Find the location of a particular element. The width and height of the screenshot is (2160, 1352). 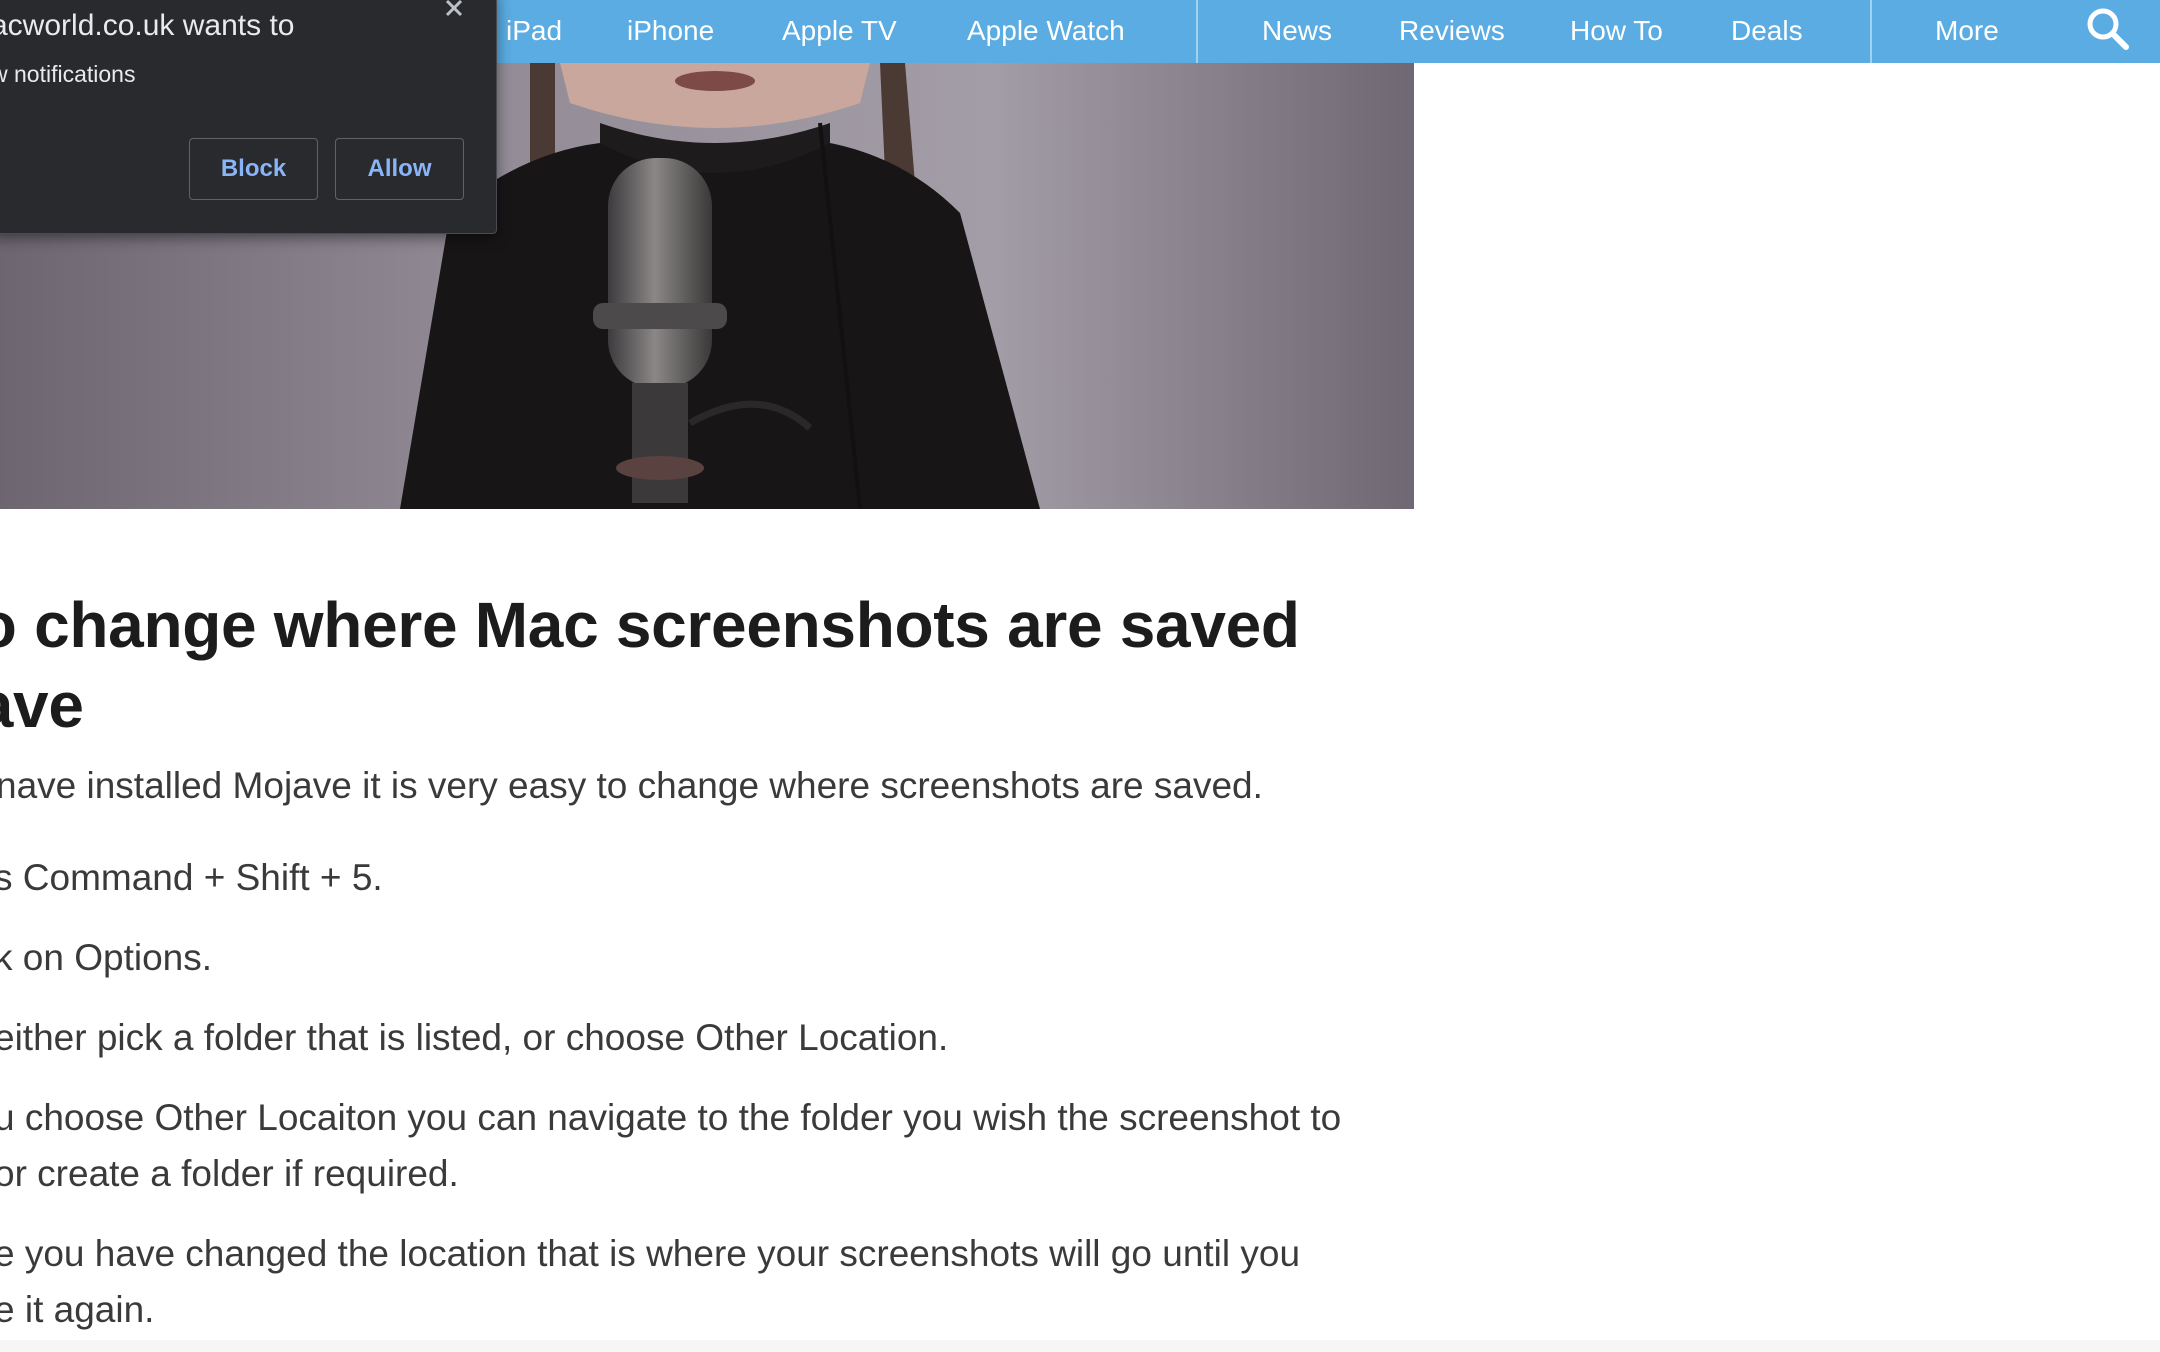

nav-item-iphone: iPhone is located at coordinates (670, 31).